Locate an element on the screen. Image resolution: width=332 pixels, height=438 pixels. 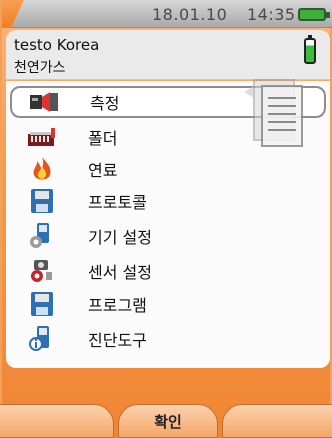
menu-item-protocol: 프로토콜 is located at coordinates (168, 201).